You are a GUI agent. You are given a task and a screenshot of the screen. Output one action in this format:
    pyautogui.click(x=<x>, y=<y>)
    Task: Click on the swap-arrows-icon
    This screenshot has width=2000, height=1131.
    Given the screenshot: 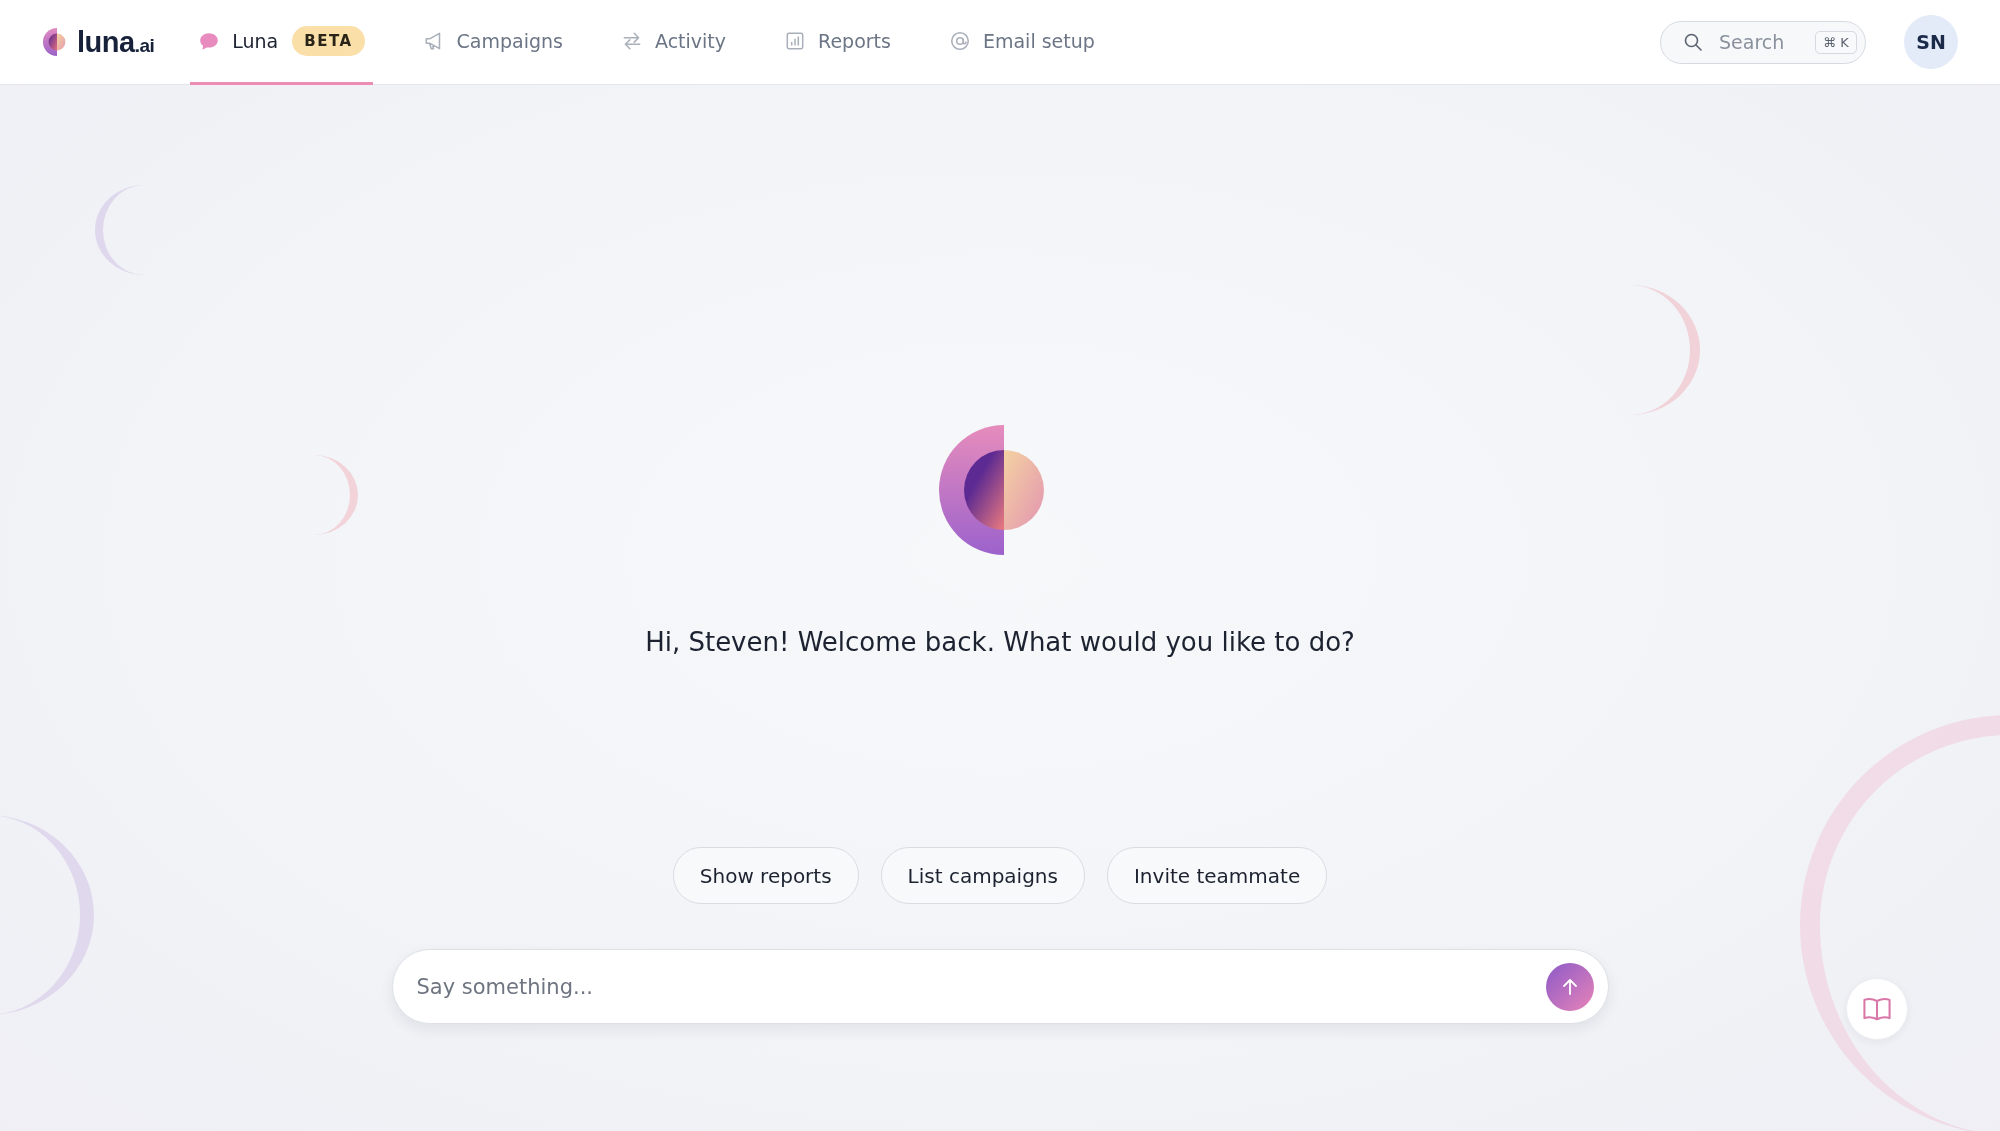 What is the action you would take?
    pyautogui.click(x=632, y=41)
    